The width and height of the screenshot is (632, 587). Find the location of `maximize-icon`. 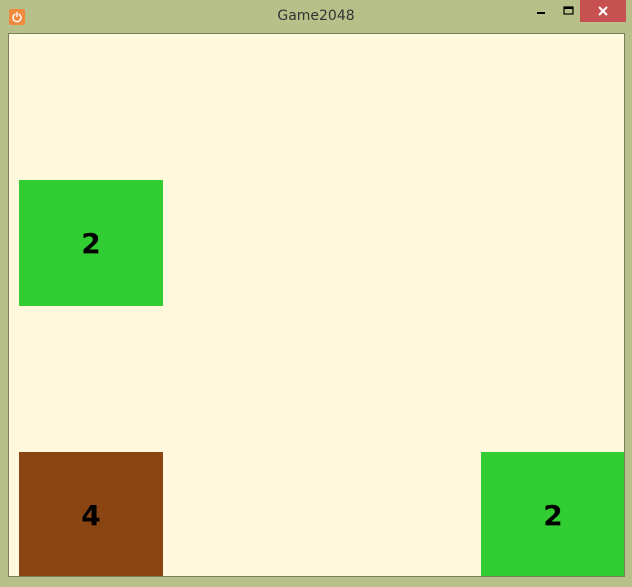

maximize-icon is located at coordinates (568, 10).